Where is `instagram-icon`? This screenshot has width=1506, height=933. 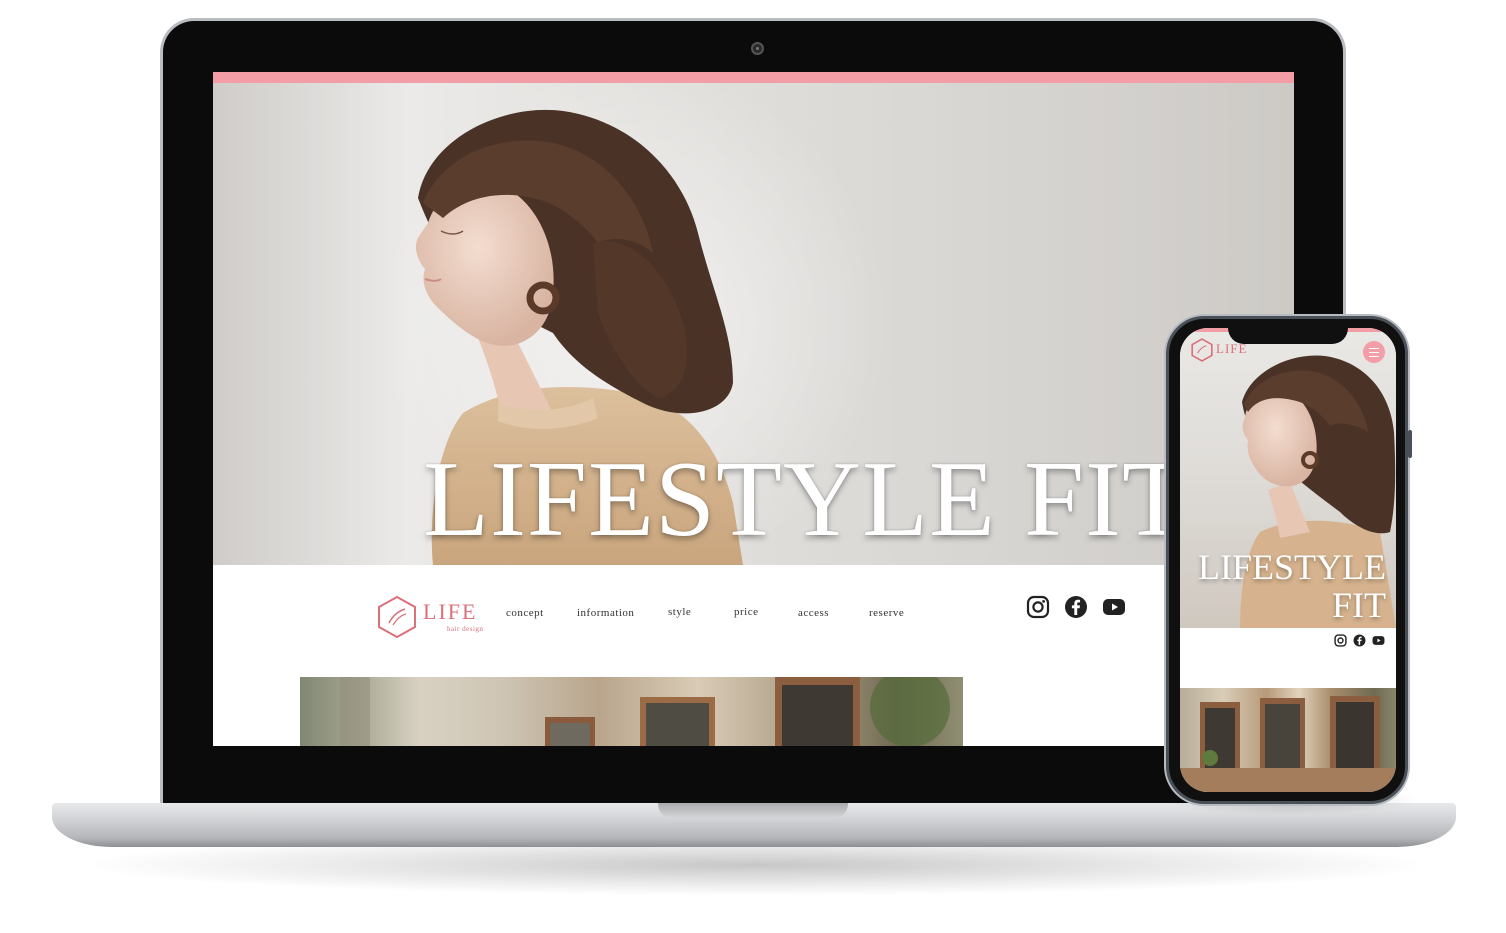
instagram-icon is located at coordinates (1038, 607).